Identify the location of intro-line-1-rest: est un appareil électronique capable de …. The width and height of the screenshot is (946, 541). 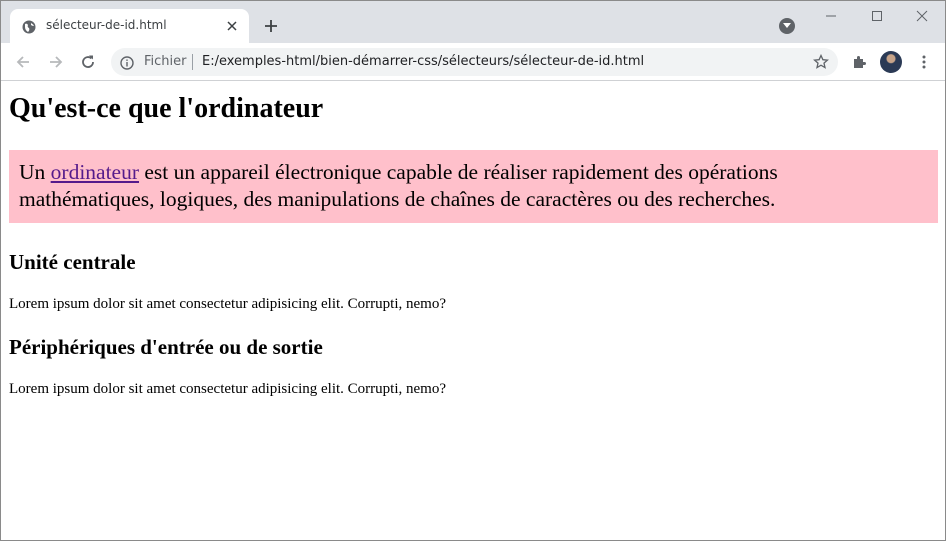
(458, 172).